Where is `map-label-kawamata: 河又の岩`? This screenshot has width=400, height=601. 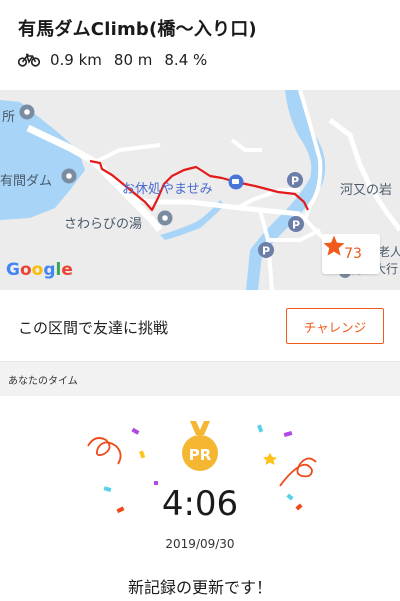
map-label-kawamata: 河又の岩 is located at coordinates (366, 190).